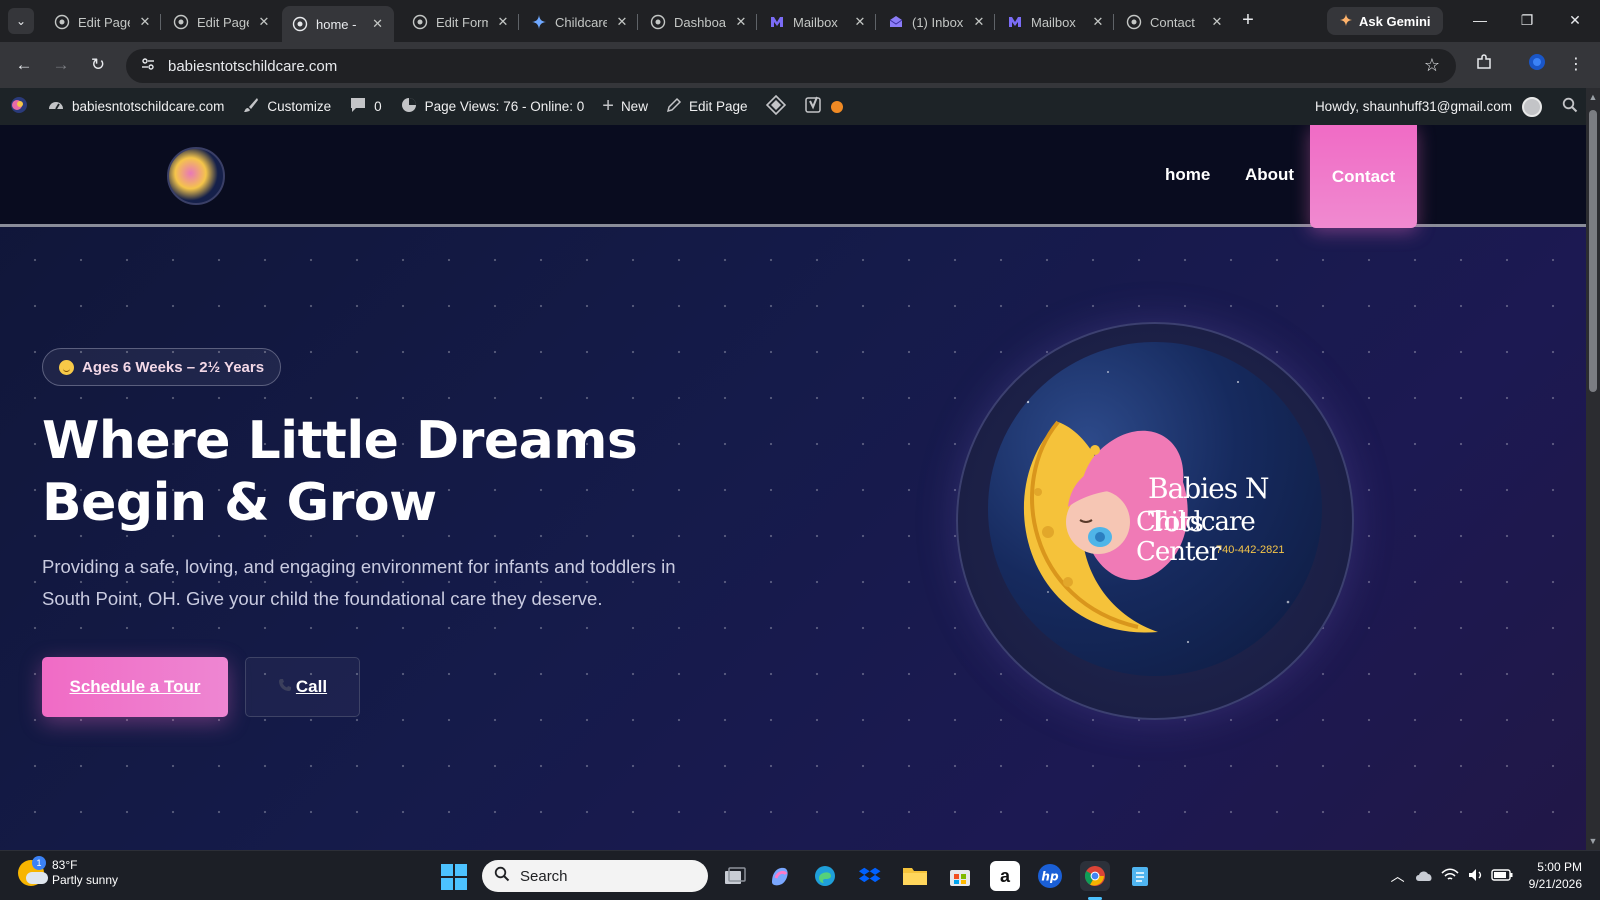 This screenshot has width=1600, height=900. Describe the element at coordinates (1140, 876) in the screenshot. I see `notepad-icon` at that location.